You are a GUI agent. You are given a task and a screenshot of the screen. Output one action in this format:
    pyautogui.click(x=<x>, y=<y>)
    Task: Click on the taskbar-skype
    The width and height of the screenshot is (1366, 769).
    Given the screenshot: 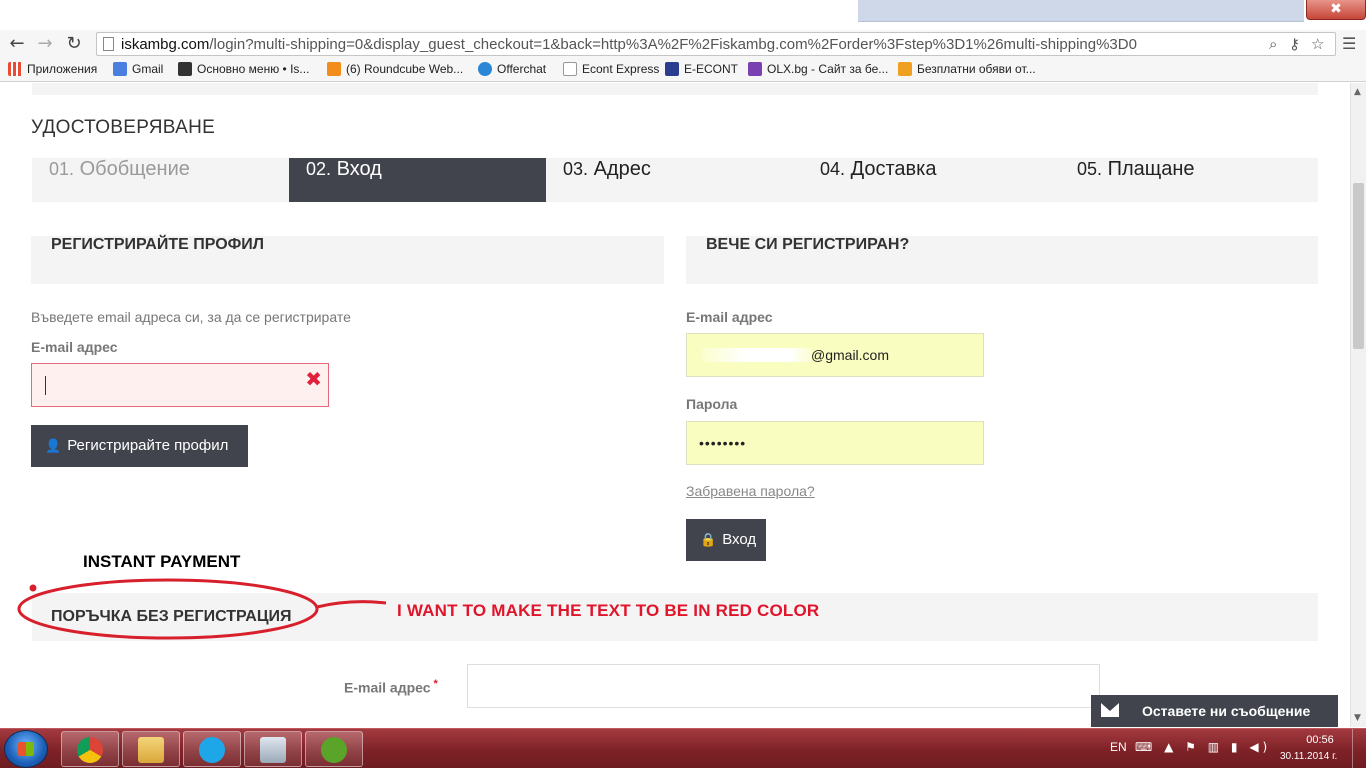 What is the action you would take?
    pyautogui.click(x=212, y=749)
    